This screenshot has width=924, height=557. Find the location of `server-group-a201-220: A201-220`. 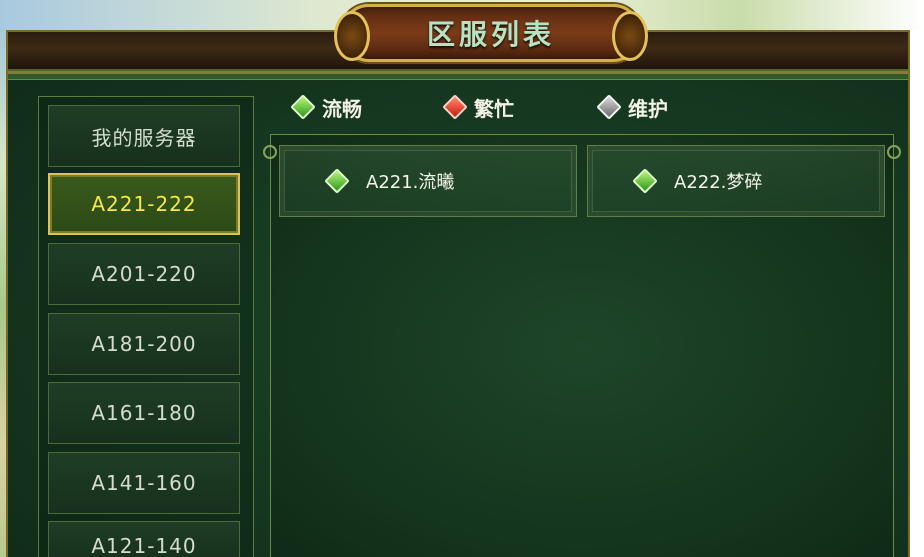

server-group-a201-220: A201-220 is located at coordinates (144, 274).